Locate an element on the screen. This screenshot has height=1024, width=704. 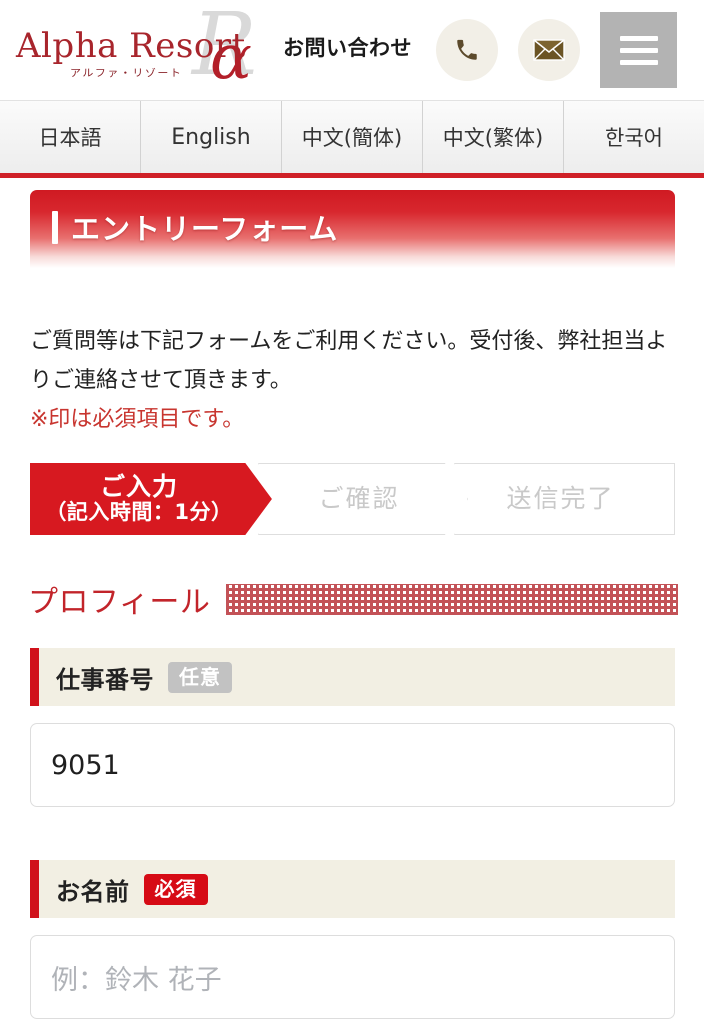
section-heading-profile: プロフィール is located at coordinates (353, 599).